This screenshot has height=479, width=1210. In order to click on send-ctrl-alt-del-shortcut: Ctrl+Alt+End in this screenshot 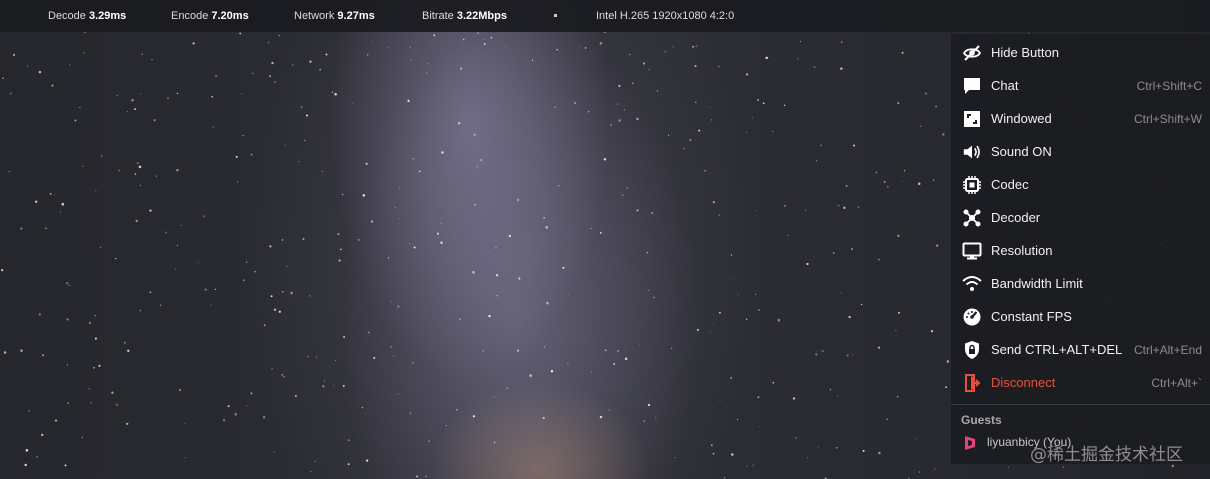, I will do `click(1167, 350)`.